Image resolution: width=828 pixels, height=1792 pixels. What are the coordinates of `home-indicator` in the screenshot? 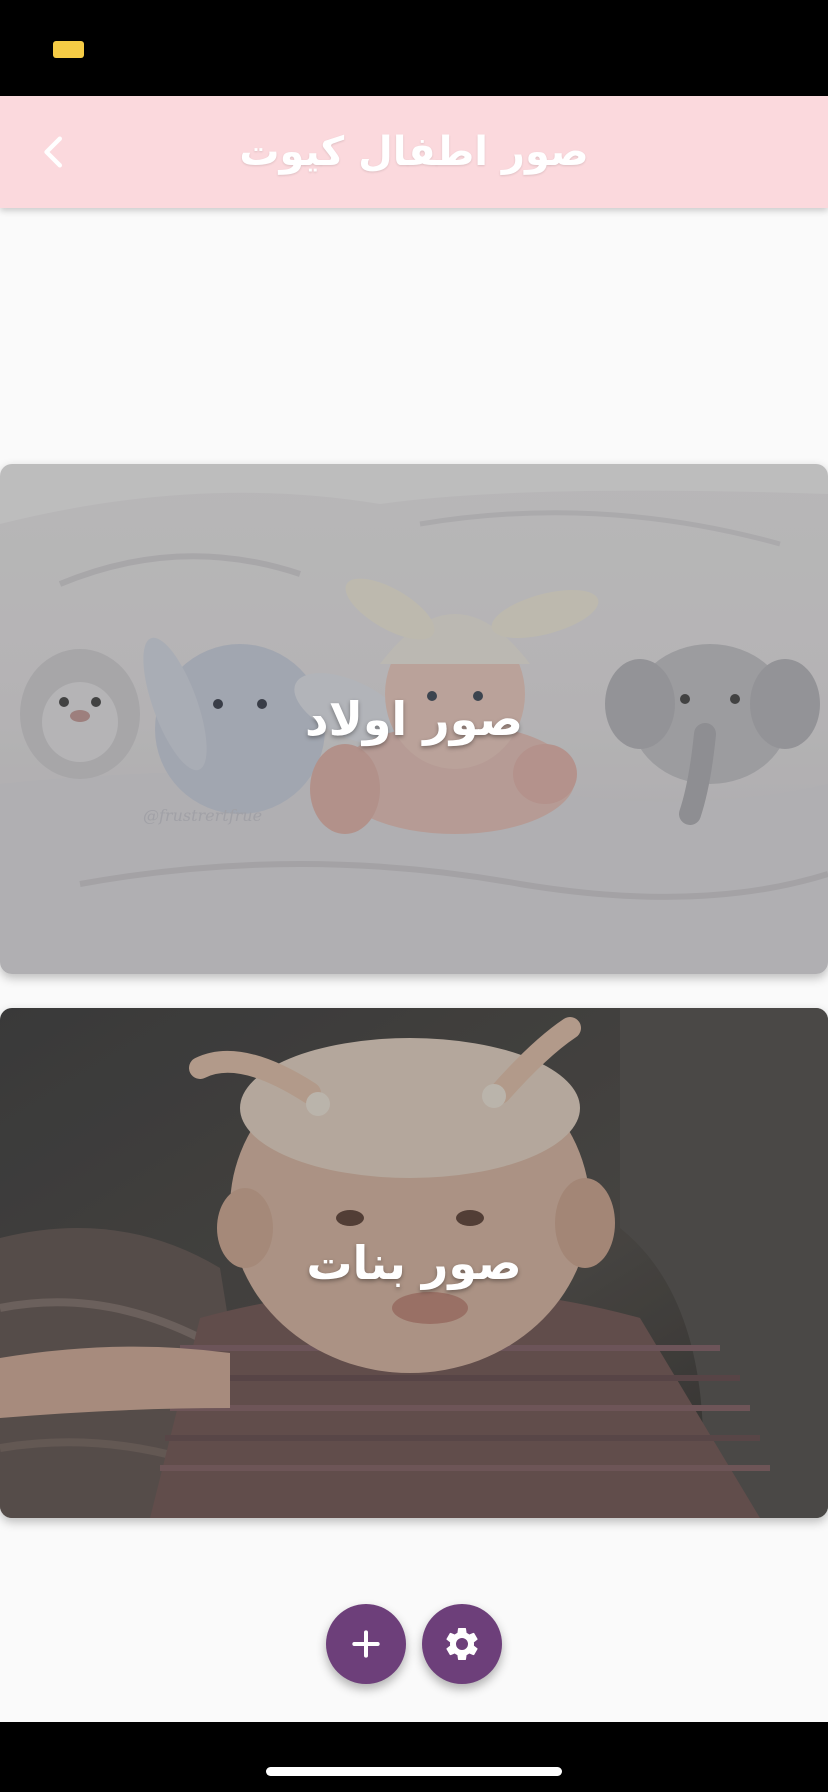 It's located at (414, 1771).